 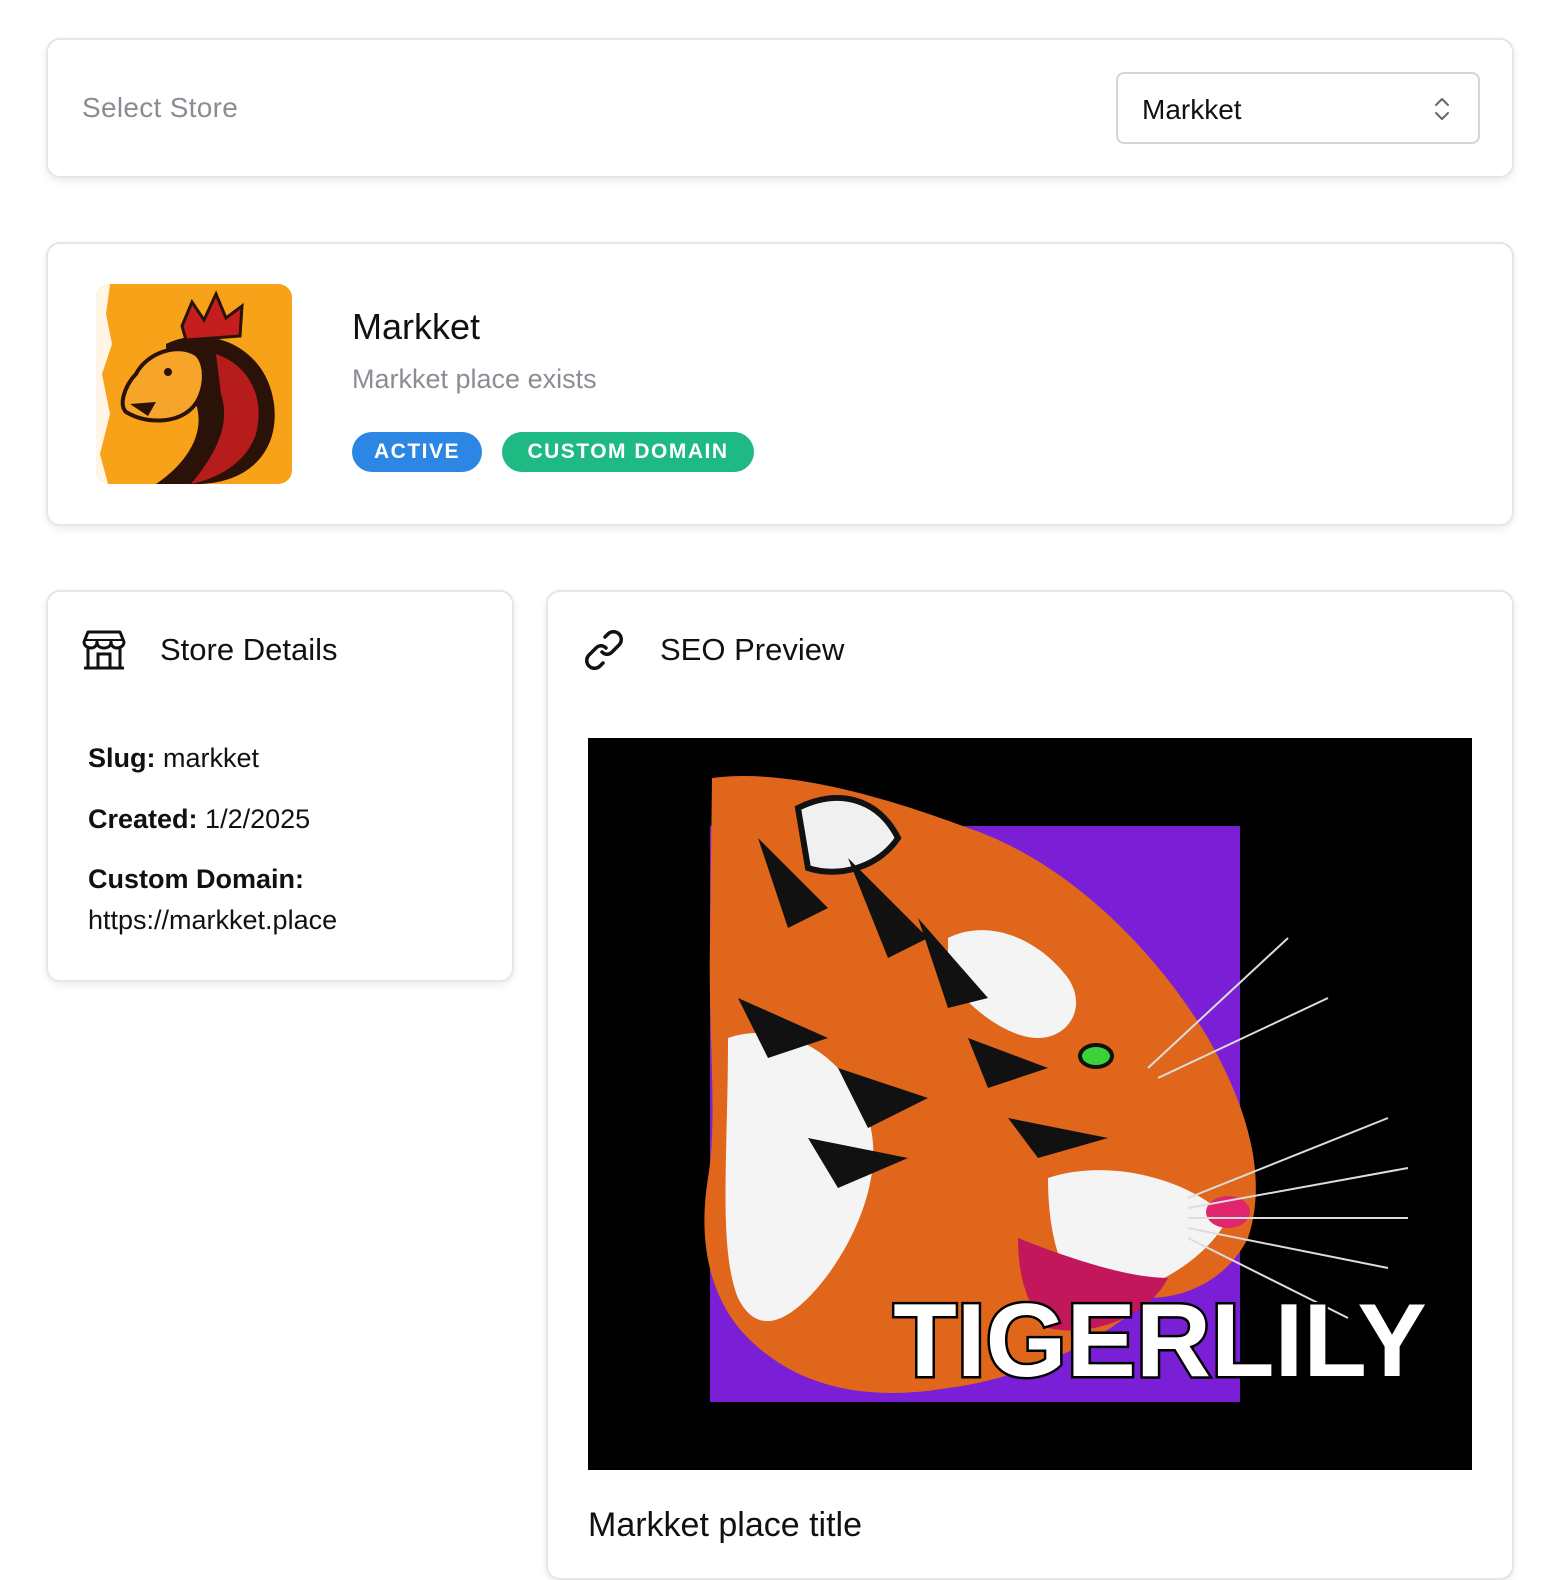 I want to click on chevron-up-down-icon, so click(x=1442, y=109).